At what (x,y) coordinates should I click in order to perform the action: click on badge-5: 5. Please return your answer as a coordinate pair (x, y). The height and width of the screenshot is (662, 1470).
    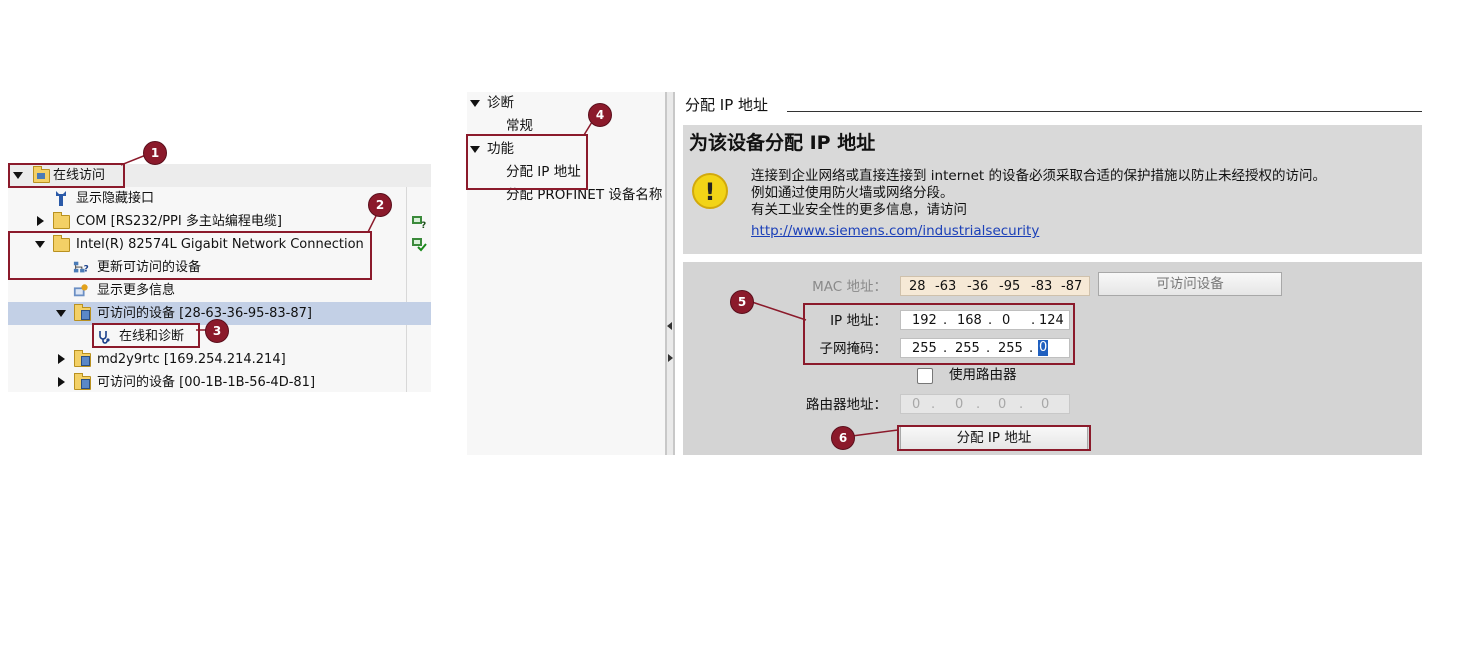
    Looking at the image, I should click on (742, 302).